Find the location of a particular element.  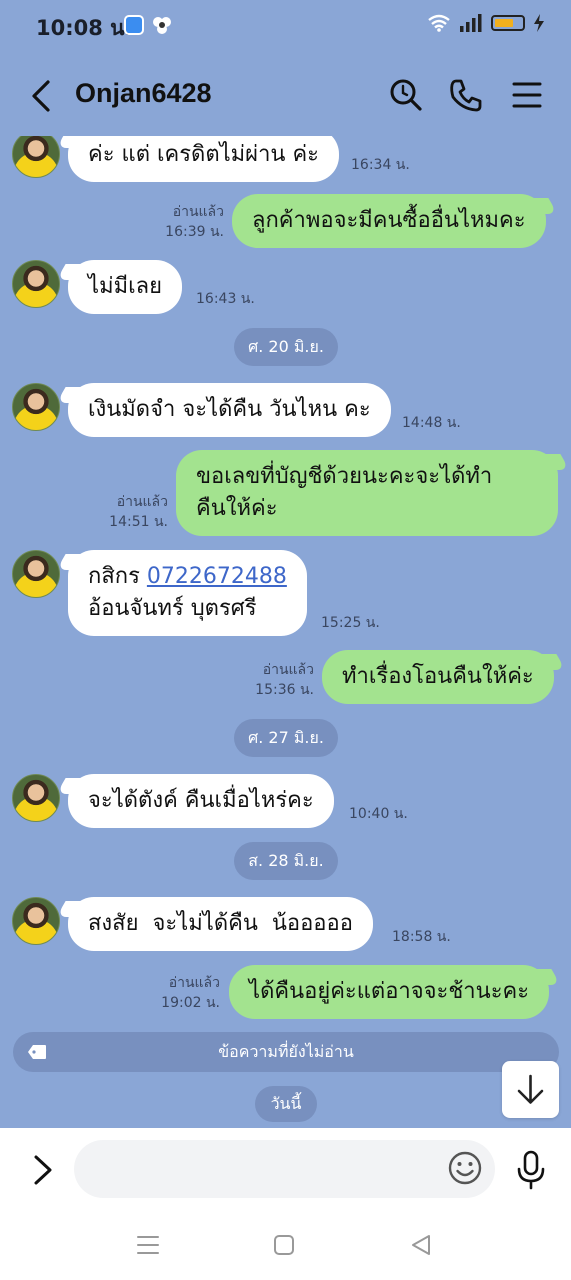

message-time: 10:40 น. is located at coordinates (378, 814).